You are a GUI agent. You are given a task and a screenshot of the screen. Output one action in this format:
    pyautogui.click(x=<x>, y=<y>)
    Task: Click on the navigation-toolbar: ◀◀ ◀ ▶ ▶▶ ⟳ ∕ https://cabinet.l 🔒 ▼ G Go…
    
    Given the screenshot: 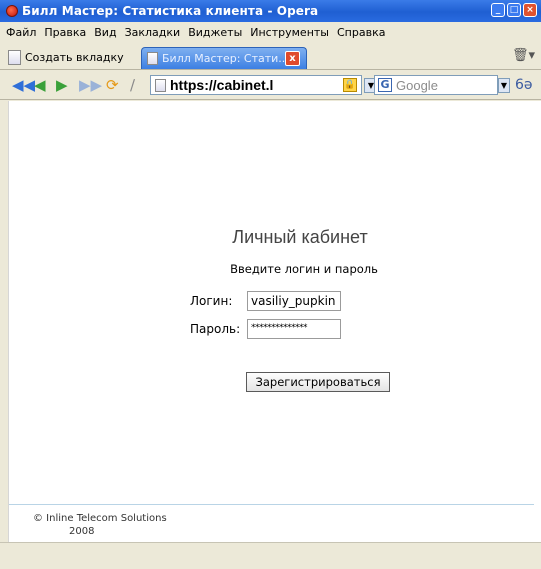 What is the action you would take?
    pyautogui.click(x=270, y=85)
    